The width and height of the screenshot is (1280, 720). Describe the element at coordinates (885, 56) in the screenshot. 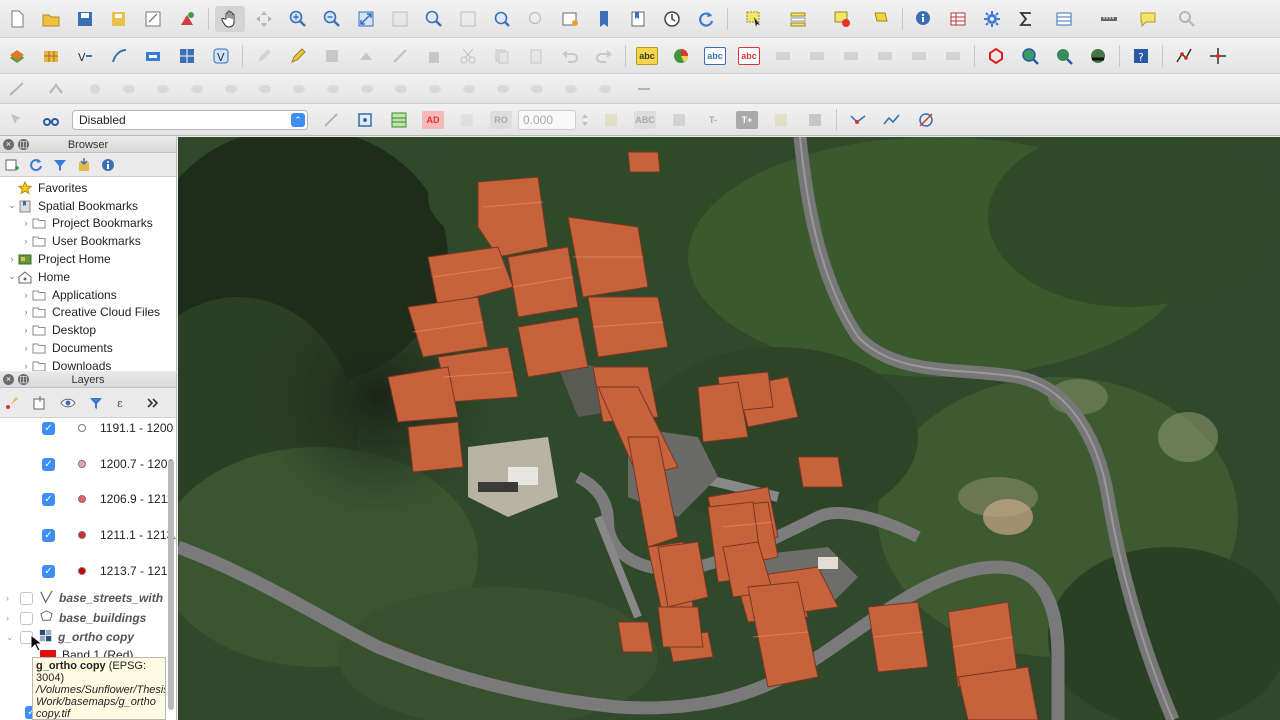

I see `show-hide-labels-icon` at that location.